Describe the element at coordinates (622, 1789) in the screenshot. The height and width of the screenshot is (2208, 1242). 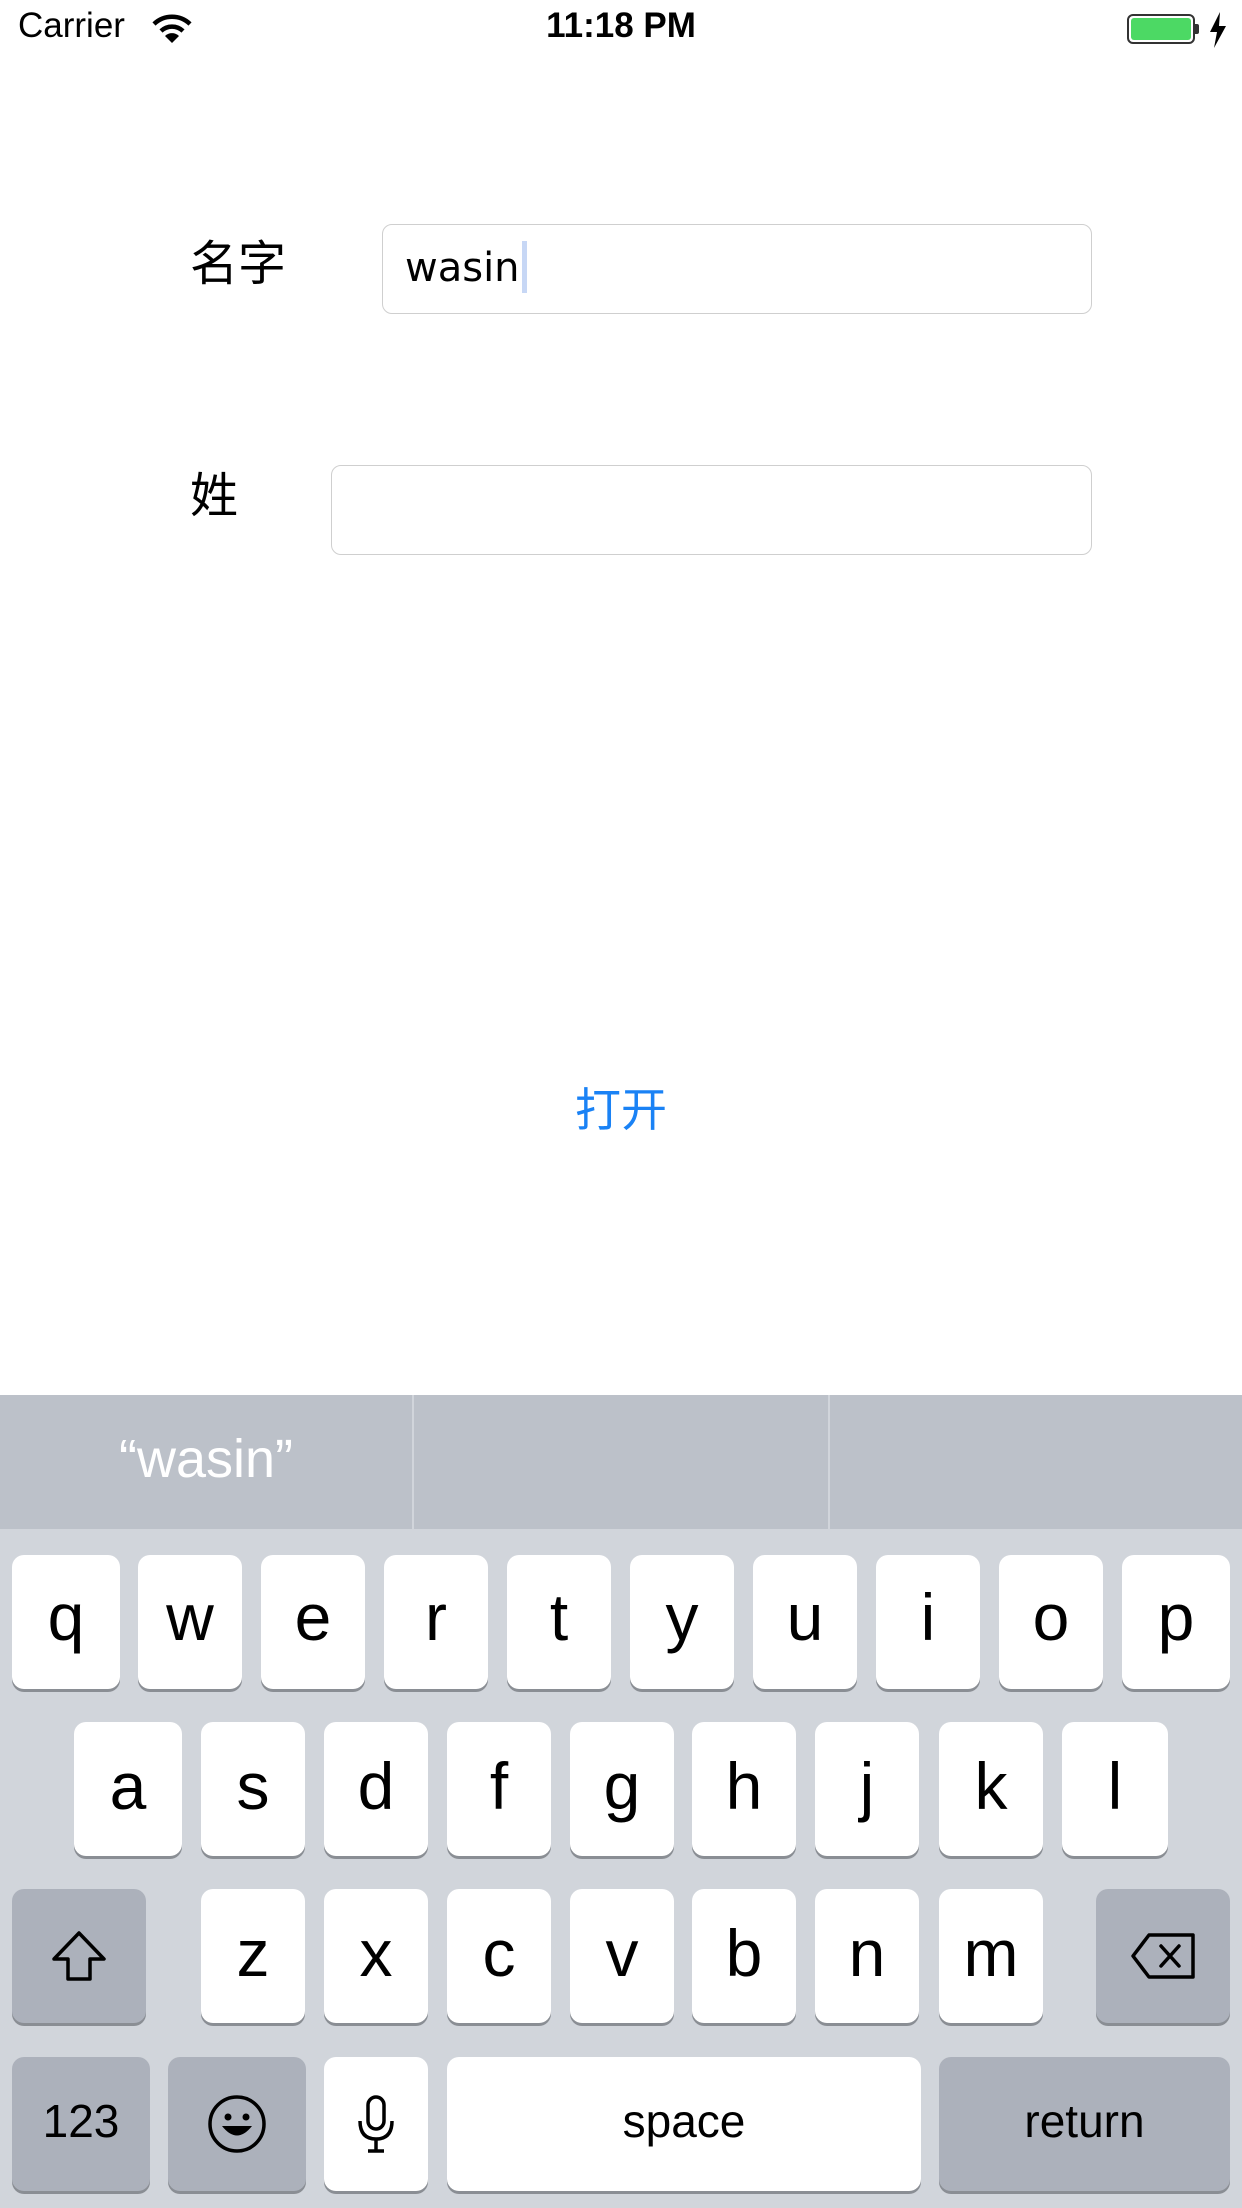
I see `key-g: g` at that location.